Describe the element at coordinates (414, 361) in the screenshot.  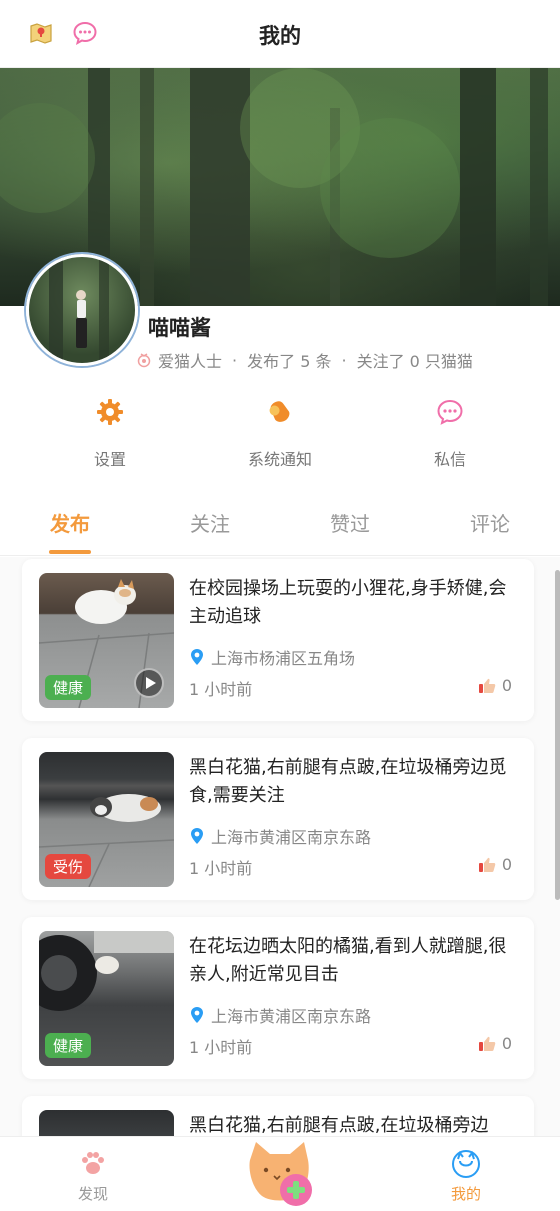
I see `user-following-count: 关注了 0 只猫猫` at that location.